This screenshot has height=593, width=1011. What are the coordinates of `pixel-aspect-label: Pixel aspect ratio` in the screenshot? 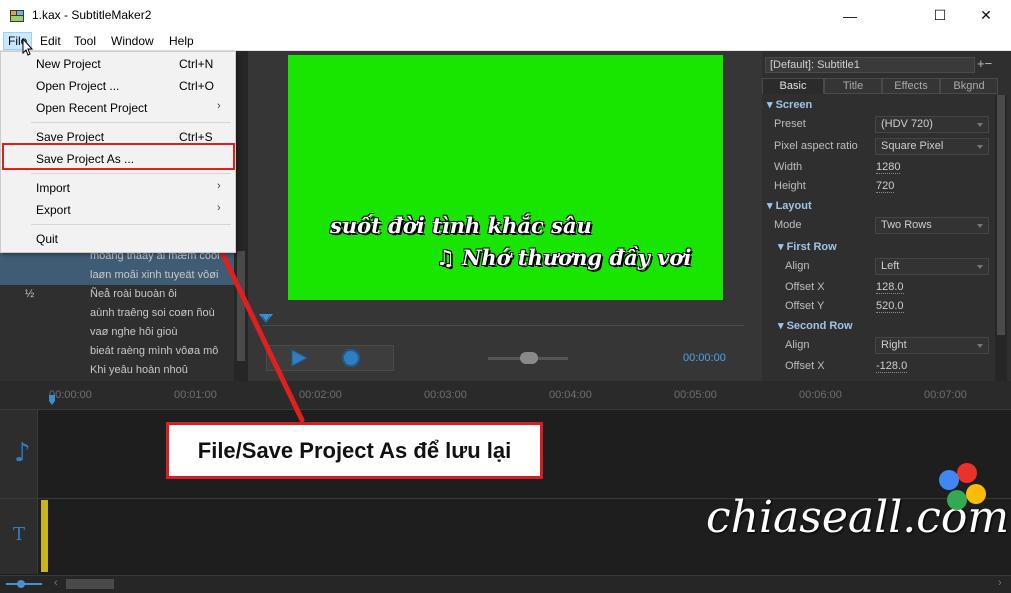 It's located at (816, 146).